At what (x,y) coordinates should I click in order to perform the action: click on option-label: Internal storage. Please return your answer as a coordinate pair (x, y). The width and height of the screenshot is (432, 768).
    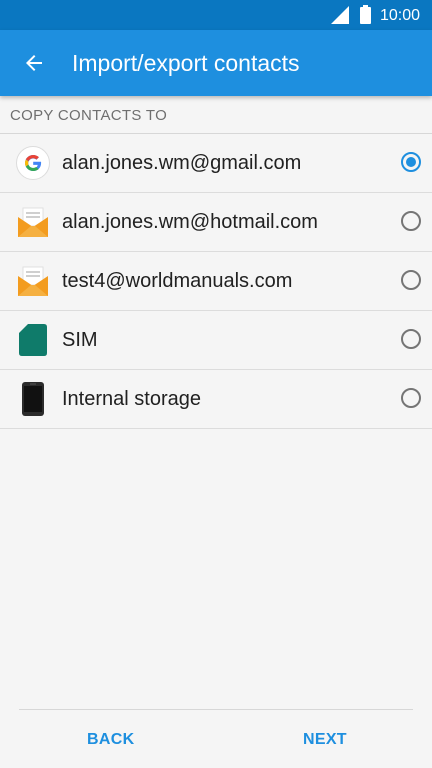
    Looking at the image, I should click on (131, 399).